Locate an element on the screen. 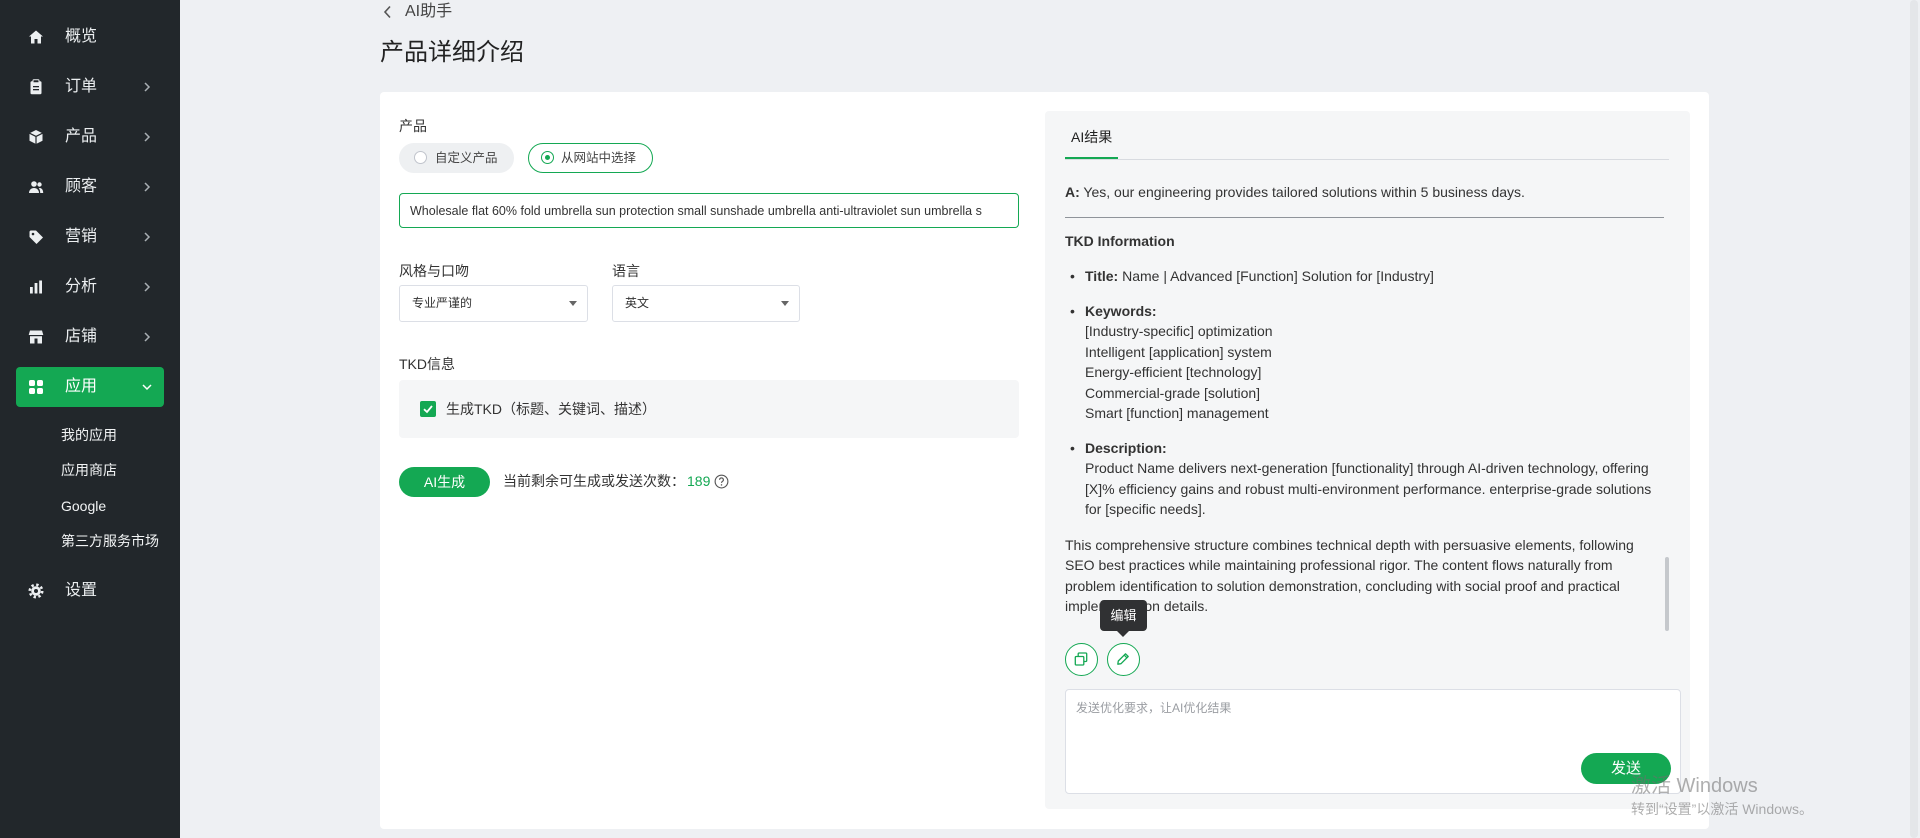 Image resolution: width=1920 pixels, height=838 pixels. copy-icon is located at coordinates (1081, 659).